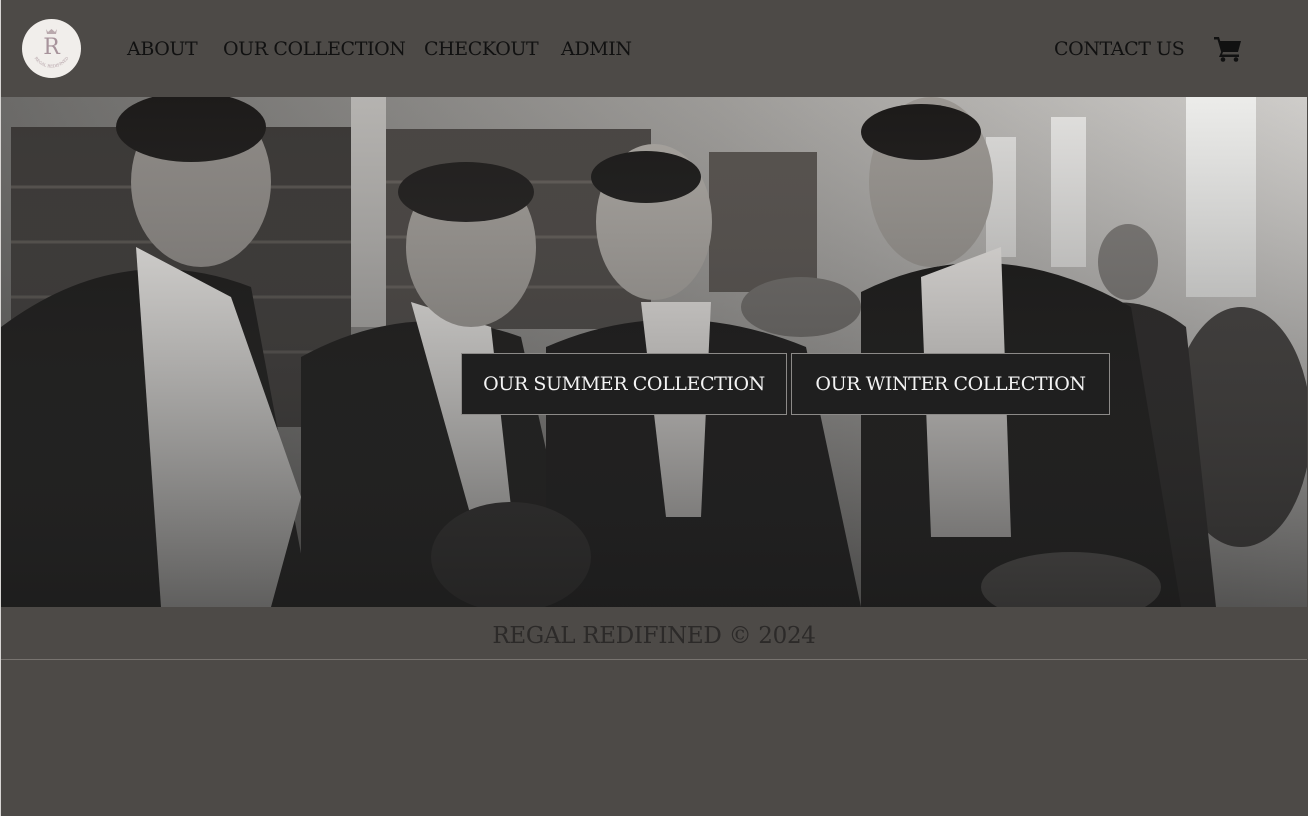 Image resolution: width=1308 pixels, height=816 pixels. I want to click on nav-our-collection: OUR COLLECTION, so click(314, 49).